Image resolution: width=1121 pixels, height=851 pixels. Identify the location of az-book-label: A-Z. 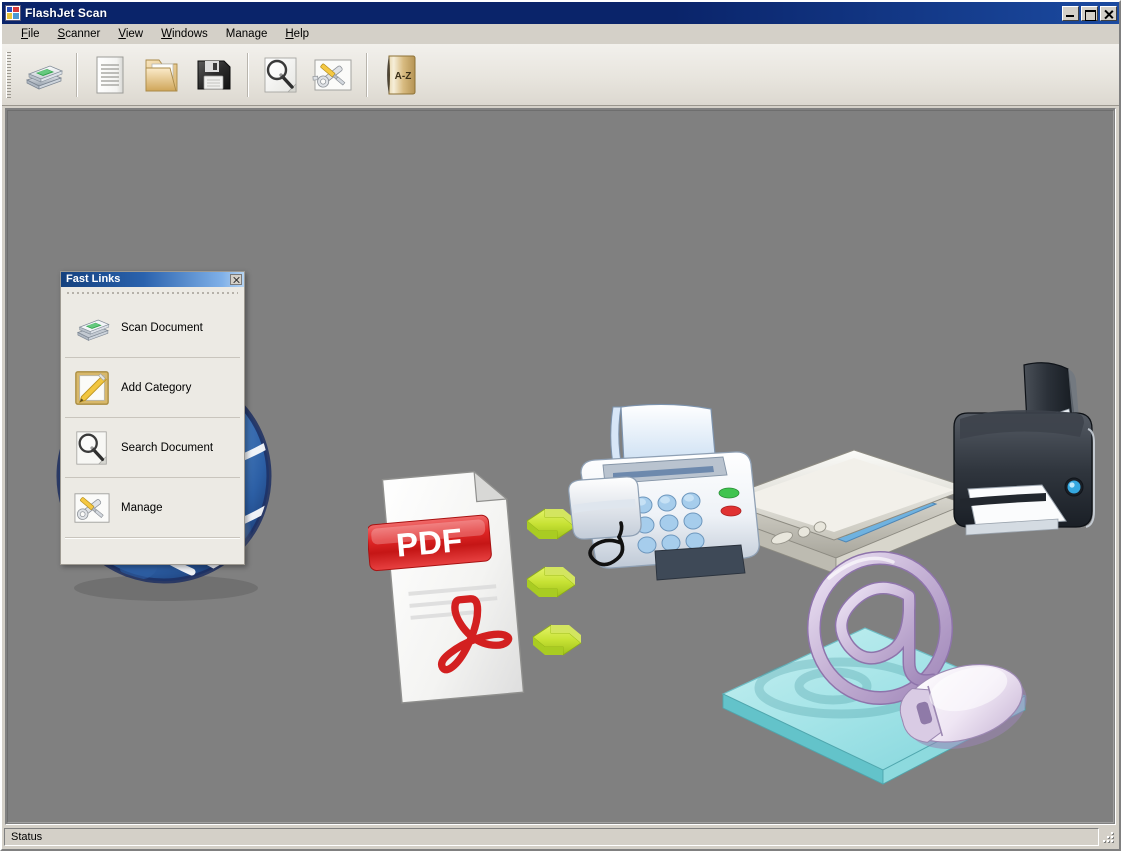
(403, 76).